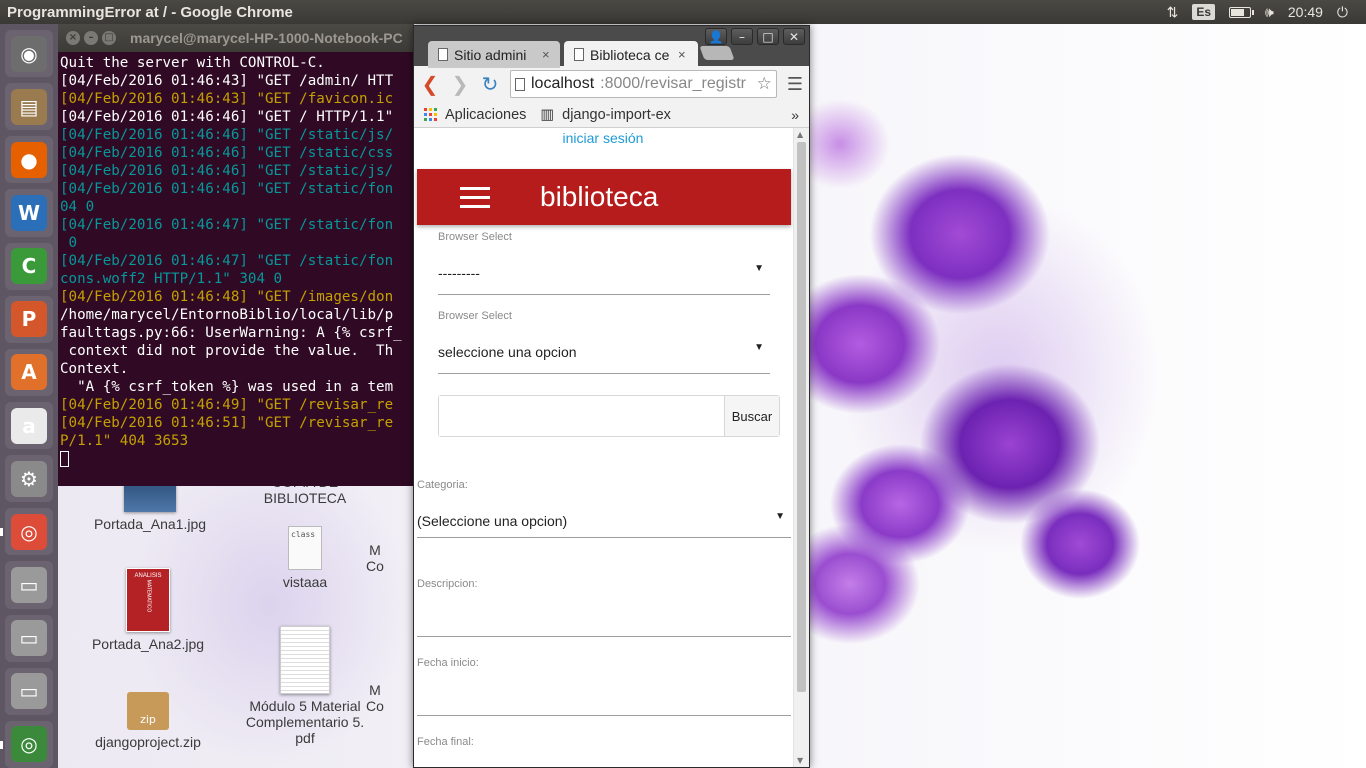  I want to click on launcher-item: P, so click(29, 319).